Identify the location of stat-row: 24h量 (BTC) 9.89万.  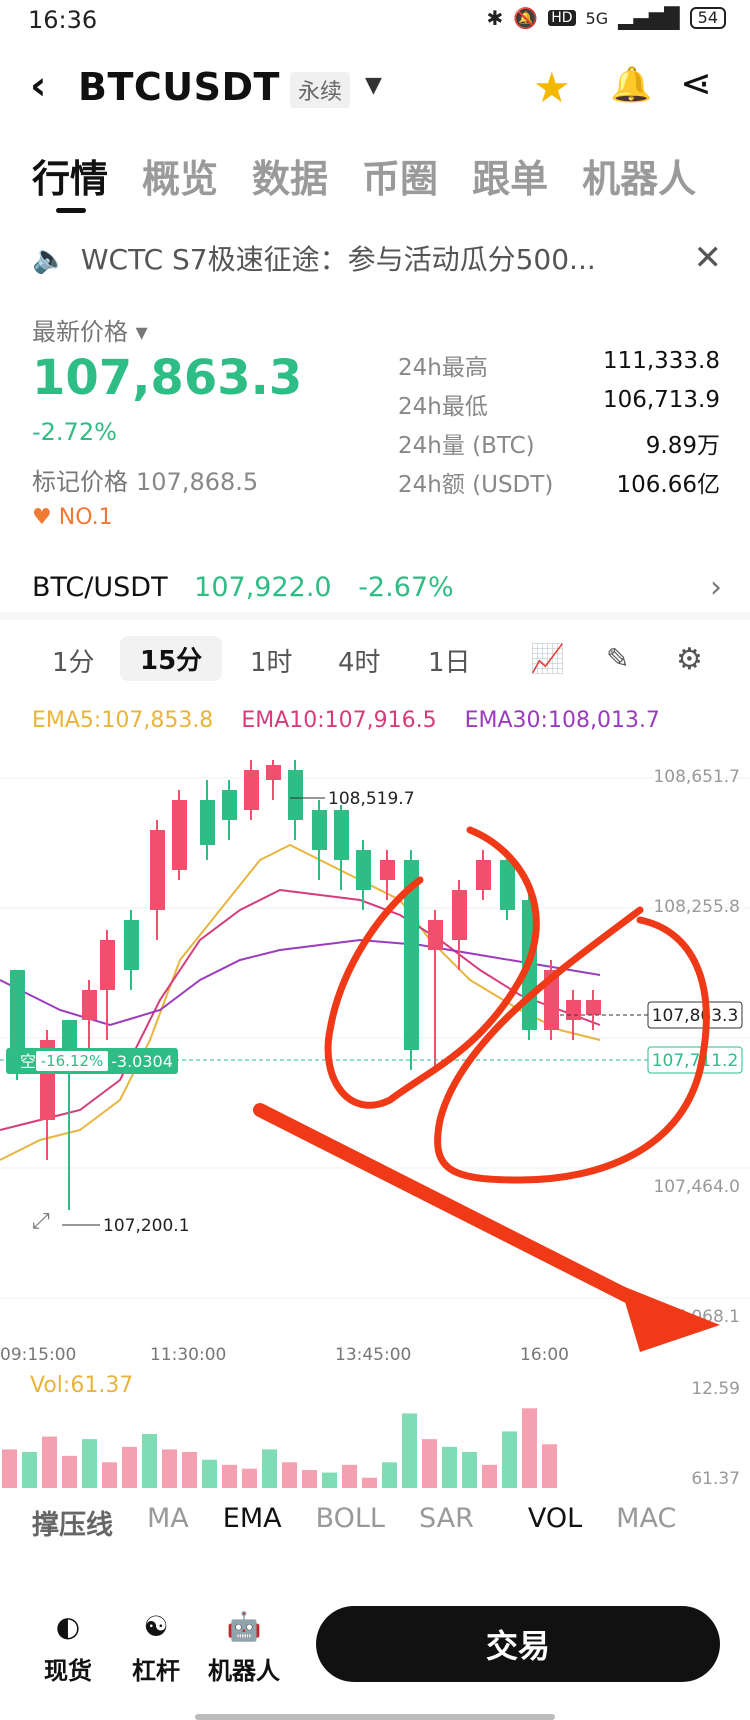
(559, 446).